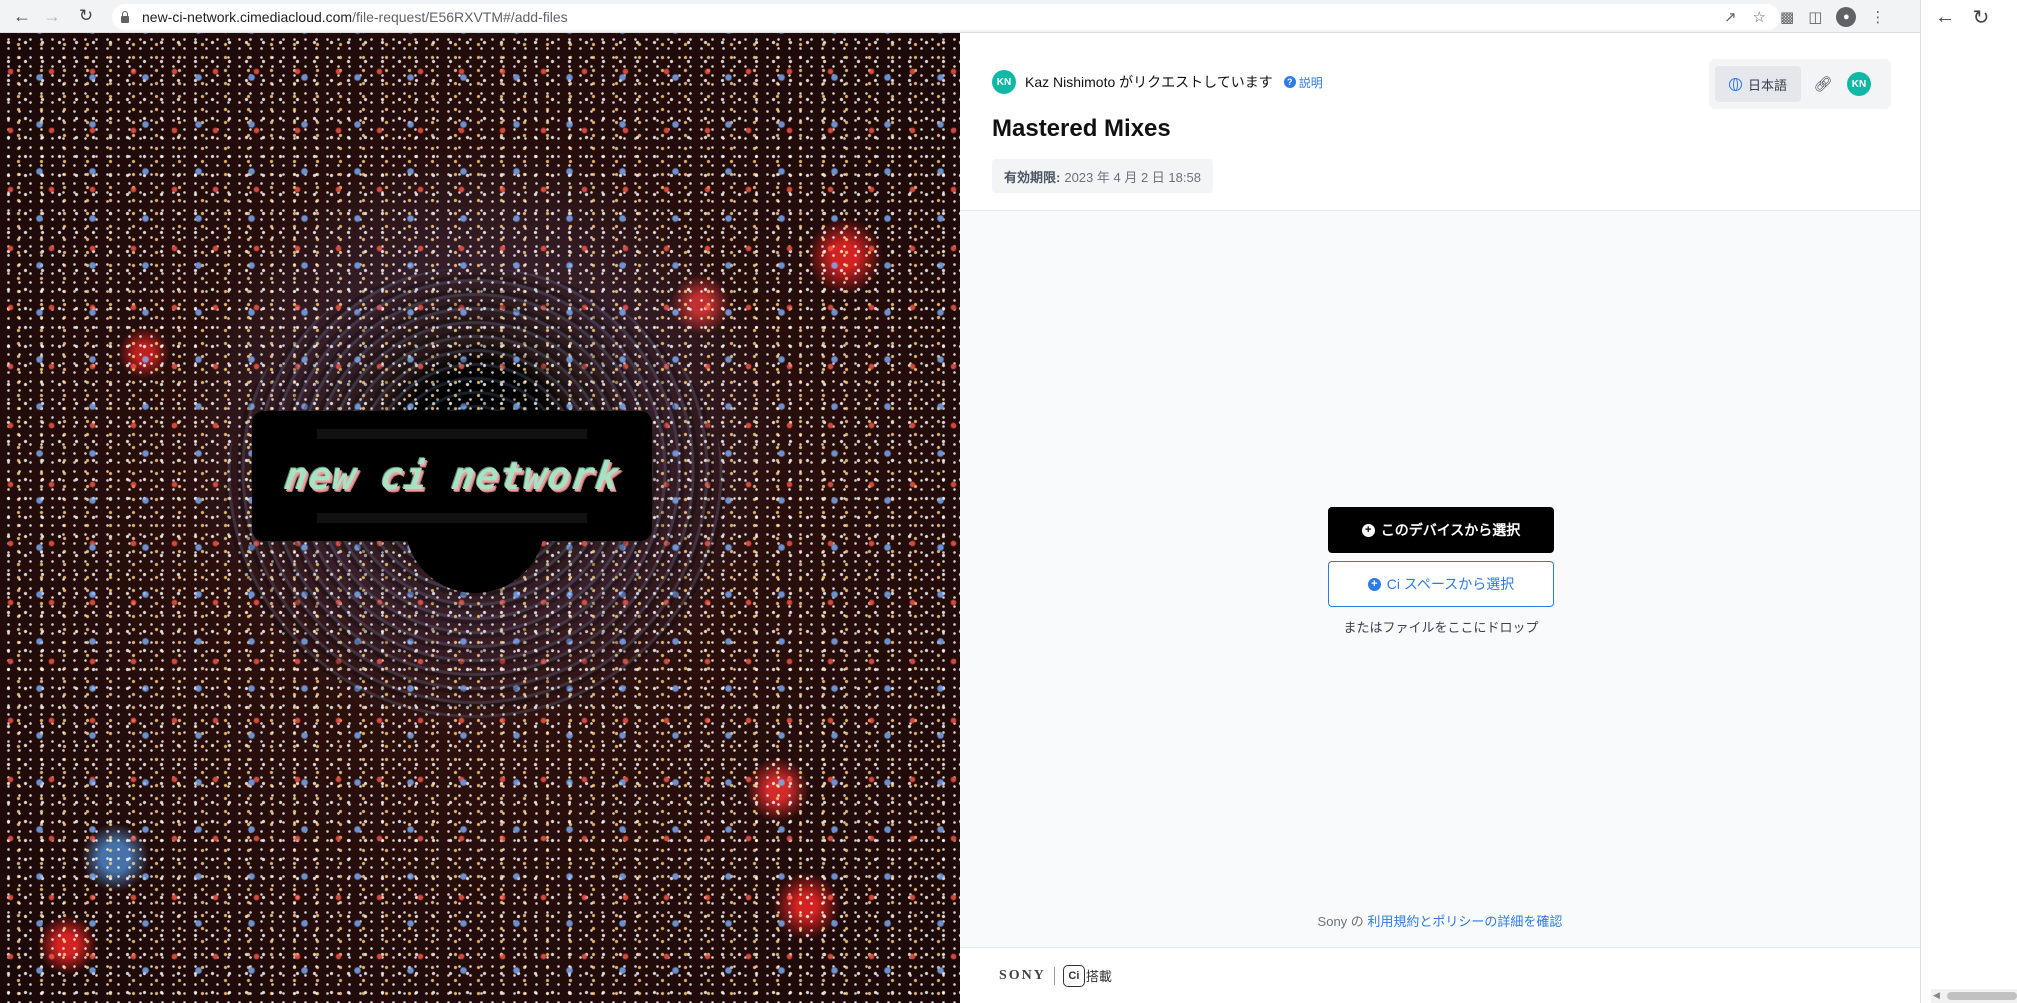 The width and height of the screenshot is (2017, 1003). I want to click on user-avatar: KN, so click(1859, 84).